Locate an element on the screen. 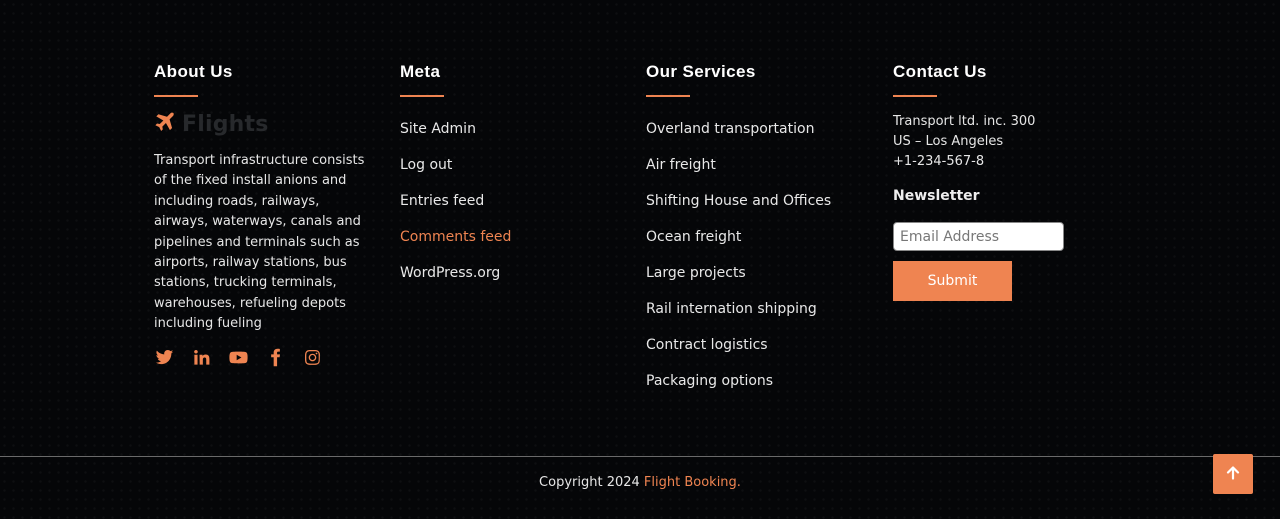 This screenshot has width=1280, height=519. wordpress-org-link: WordPress.org is located at coordinates (450, 273).